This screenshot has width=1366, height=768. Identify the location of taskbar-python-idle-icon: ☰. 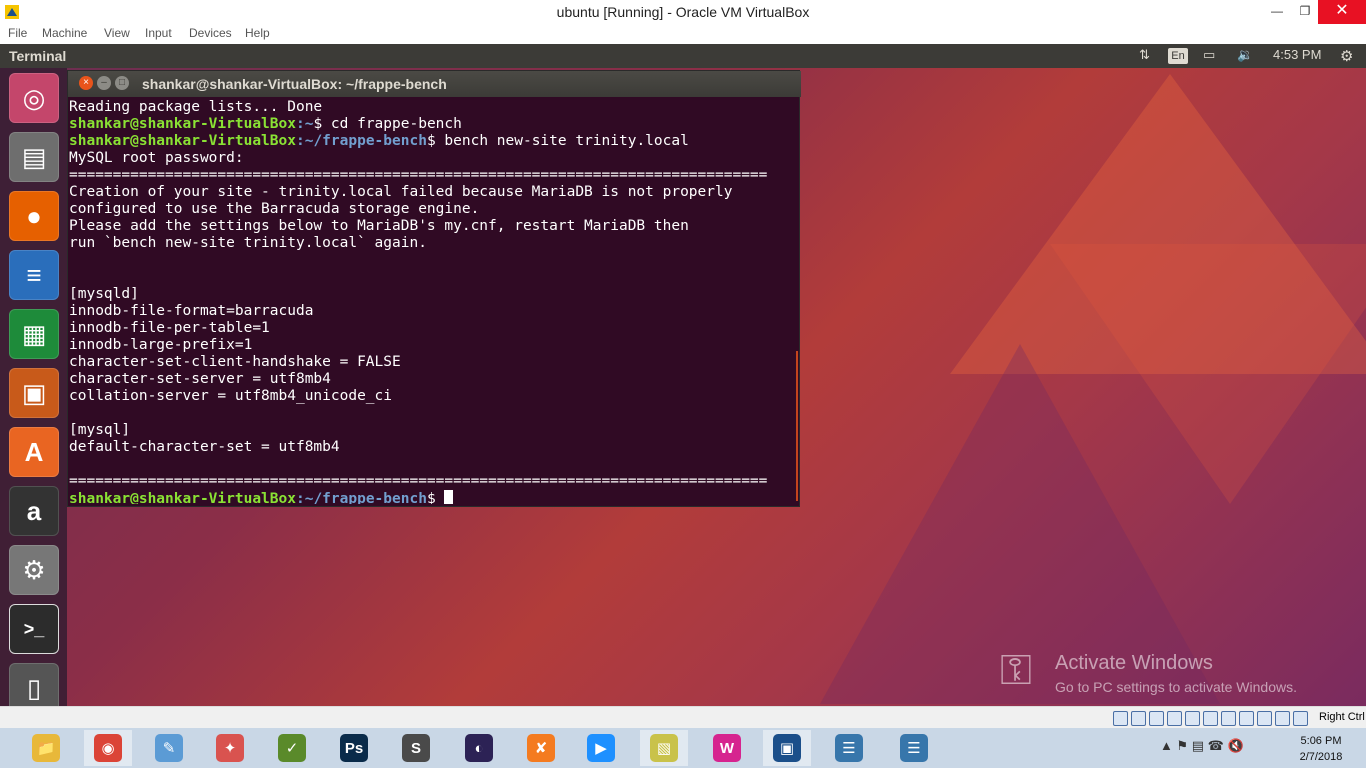
(849, 748).